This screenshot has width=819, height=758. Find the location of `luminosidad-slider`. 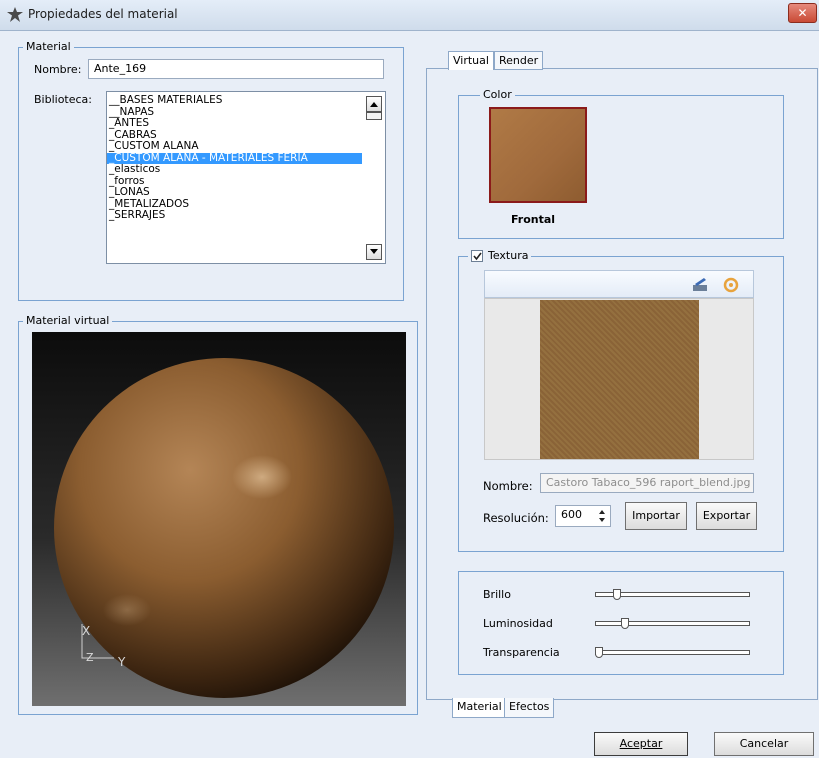

luminosidad-slider is located at coordinates (672, 624).